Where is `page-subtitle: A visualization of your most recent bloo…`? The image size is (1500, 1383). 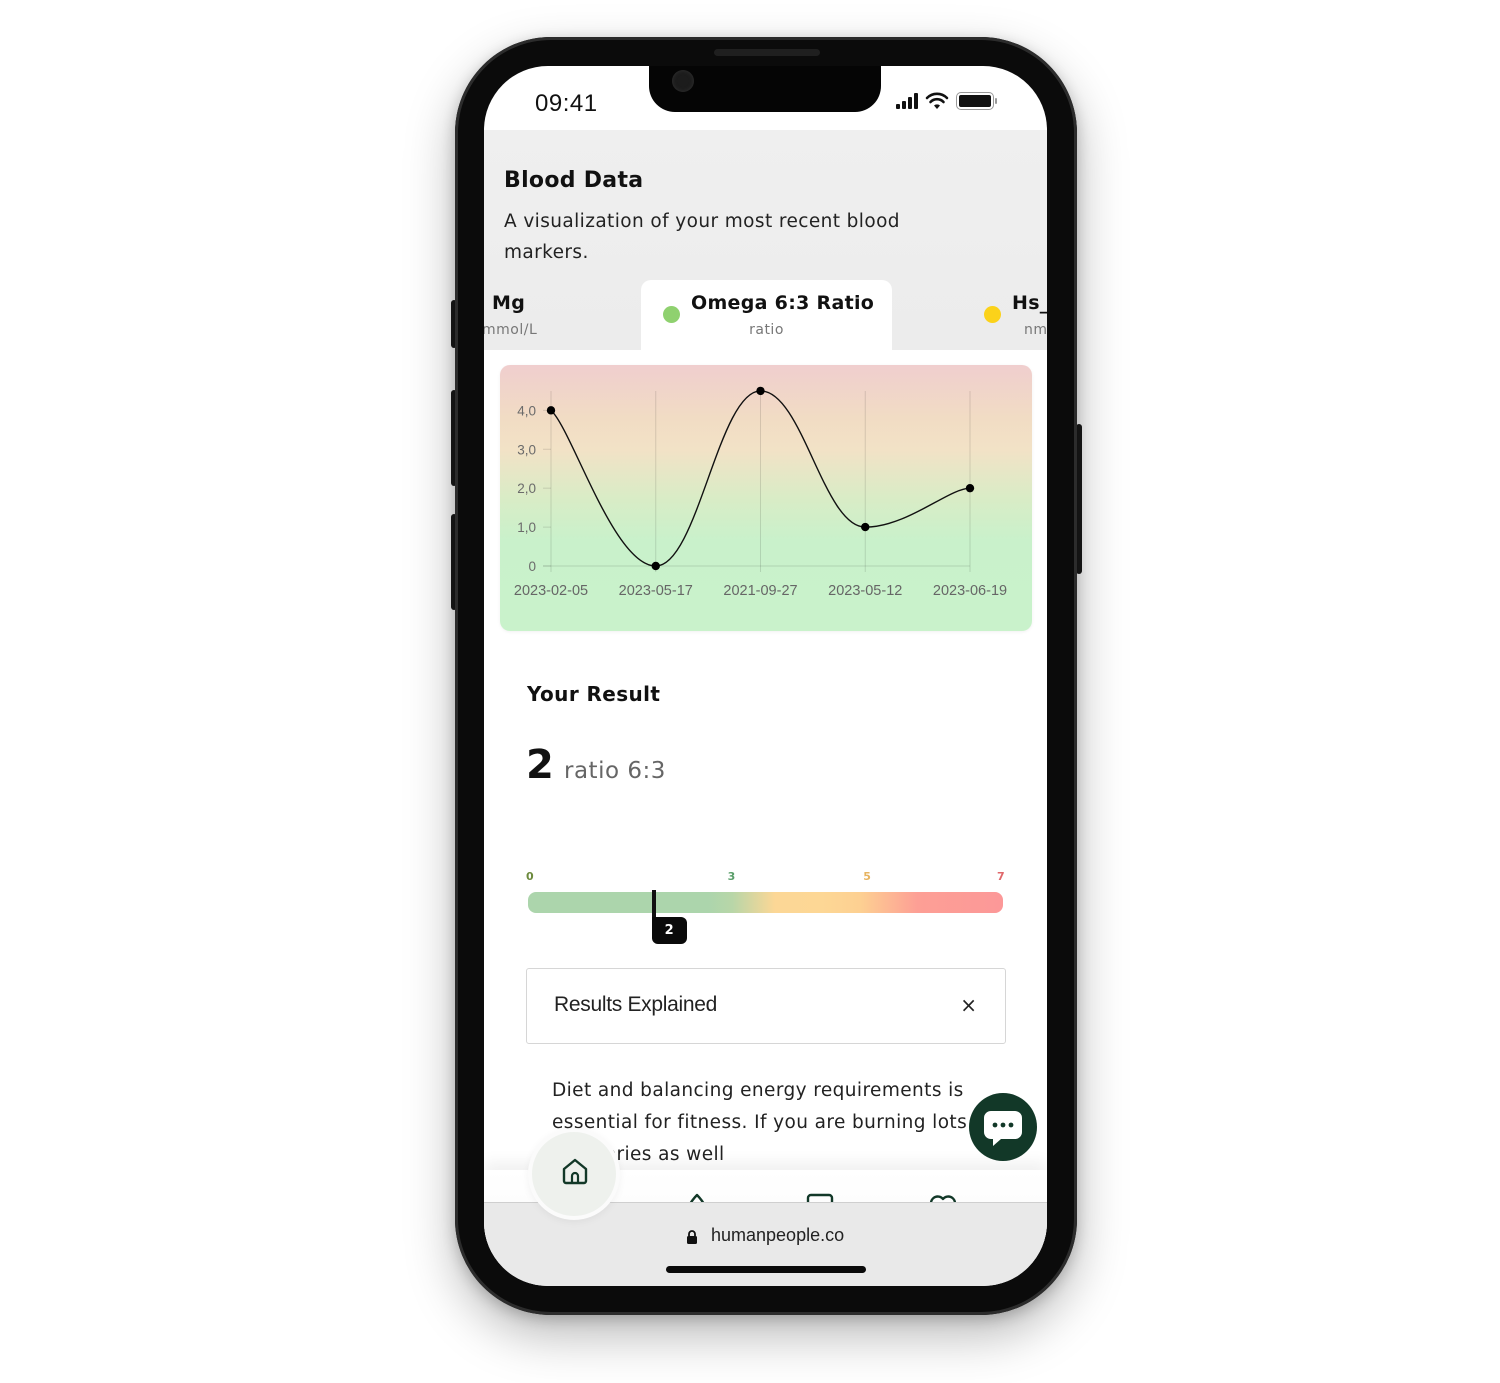
page-subtitle: A visualization of your most recent bloo… is located at coordinates (702, 237).